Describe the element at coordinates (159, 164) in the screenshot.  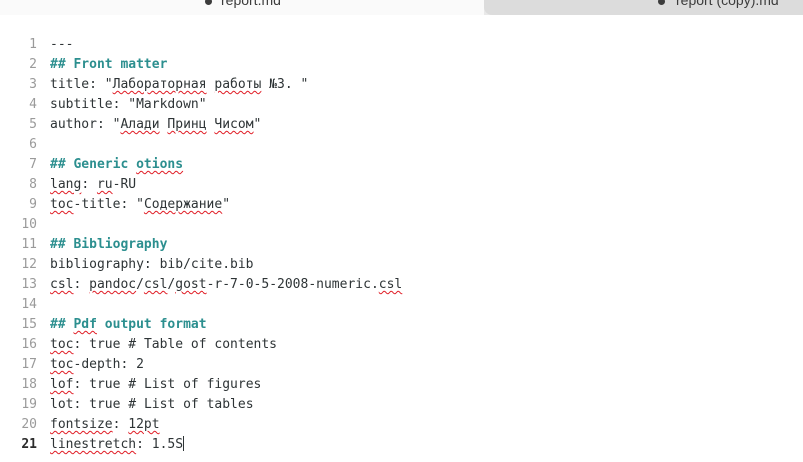
I see `misspelled-word: otions` at that location.